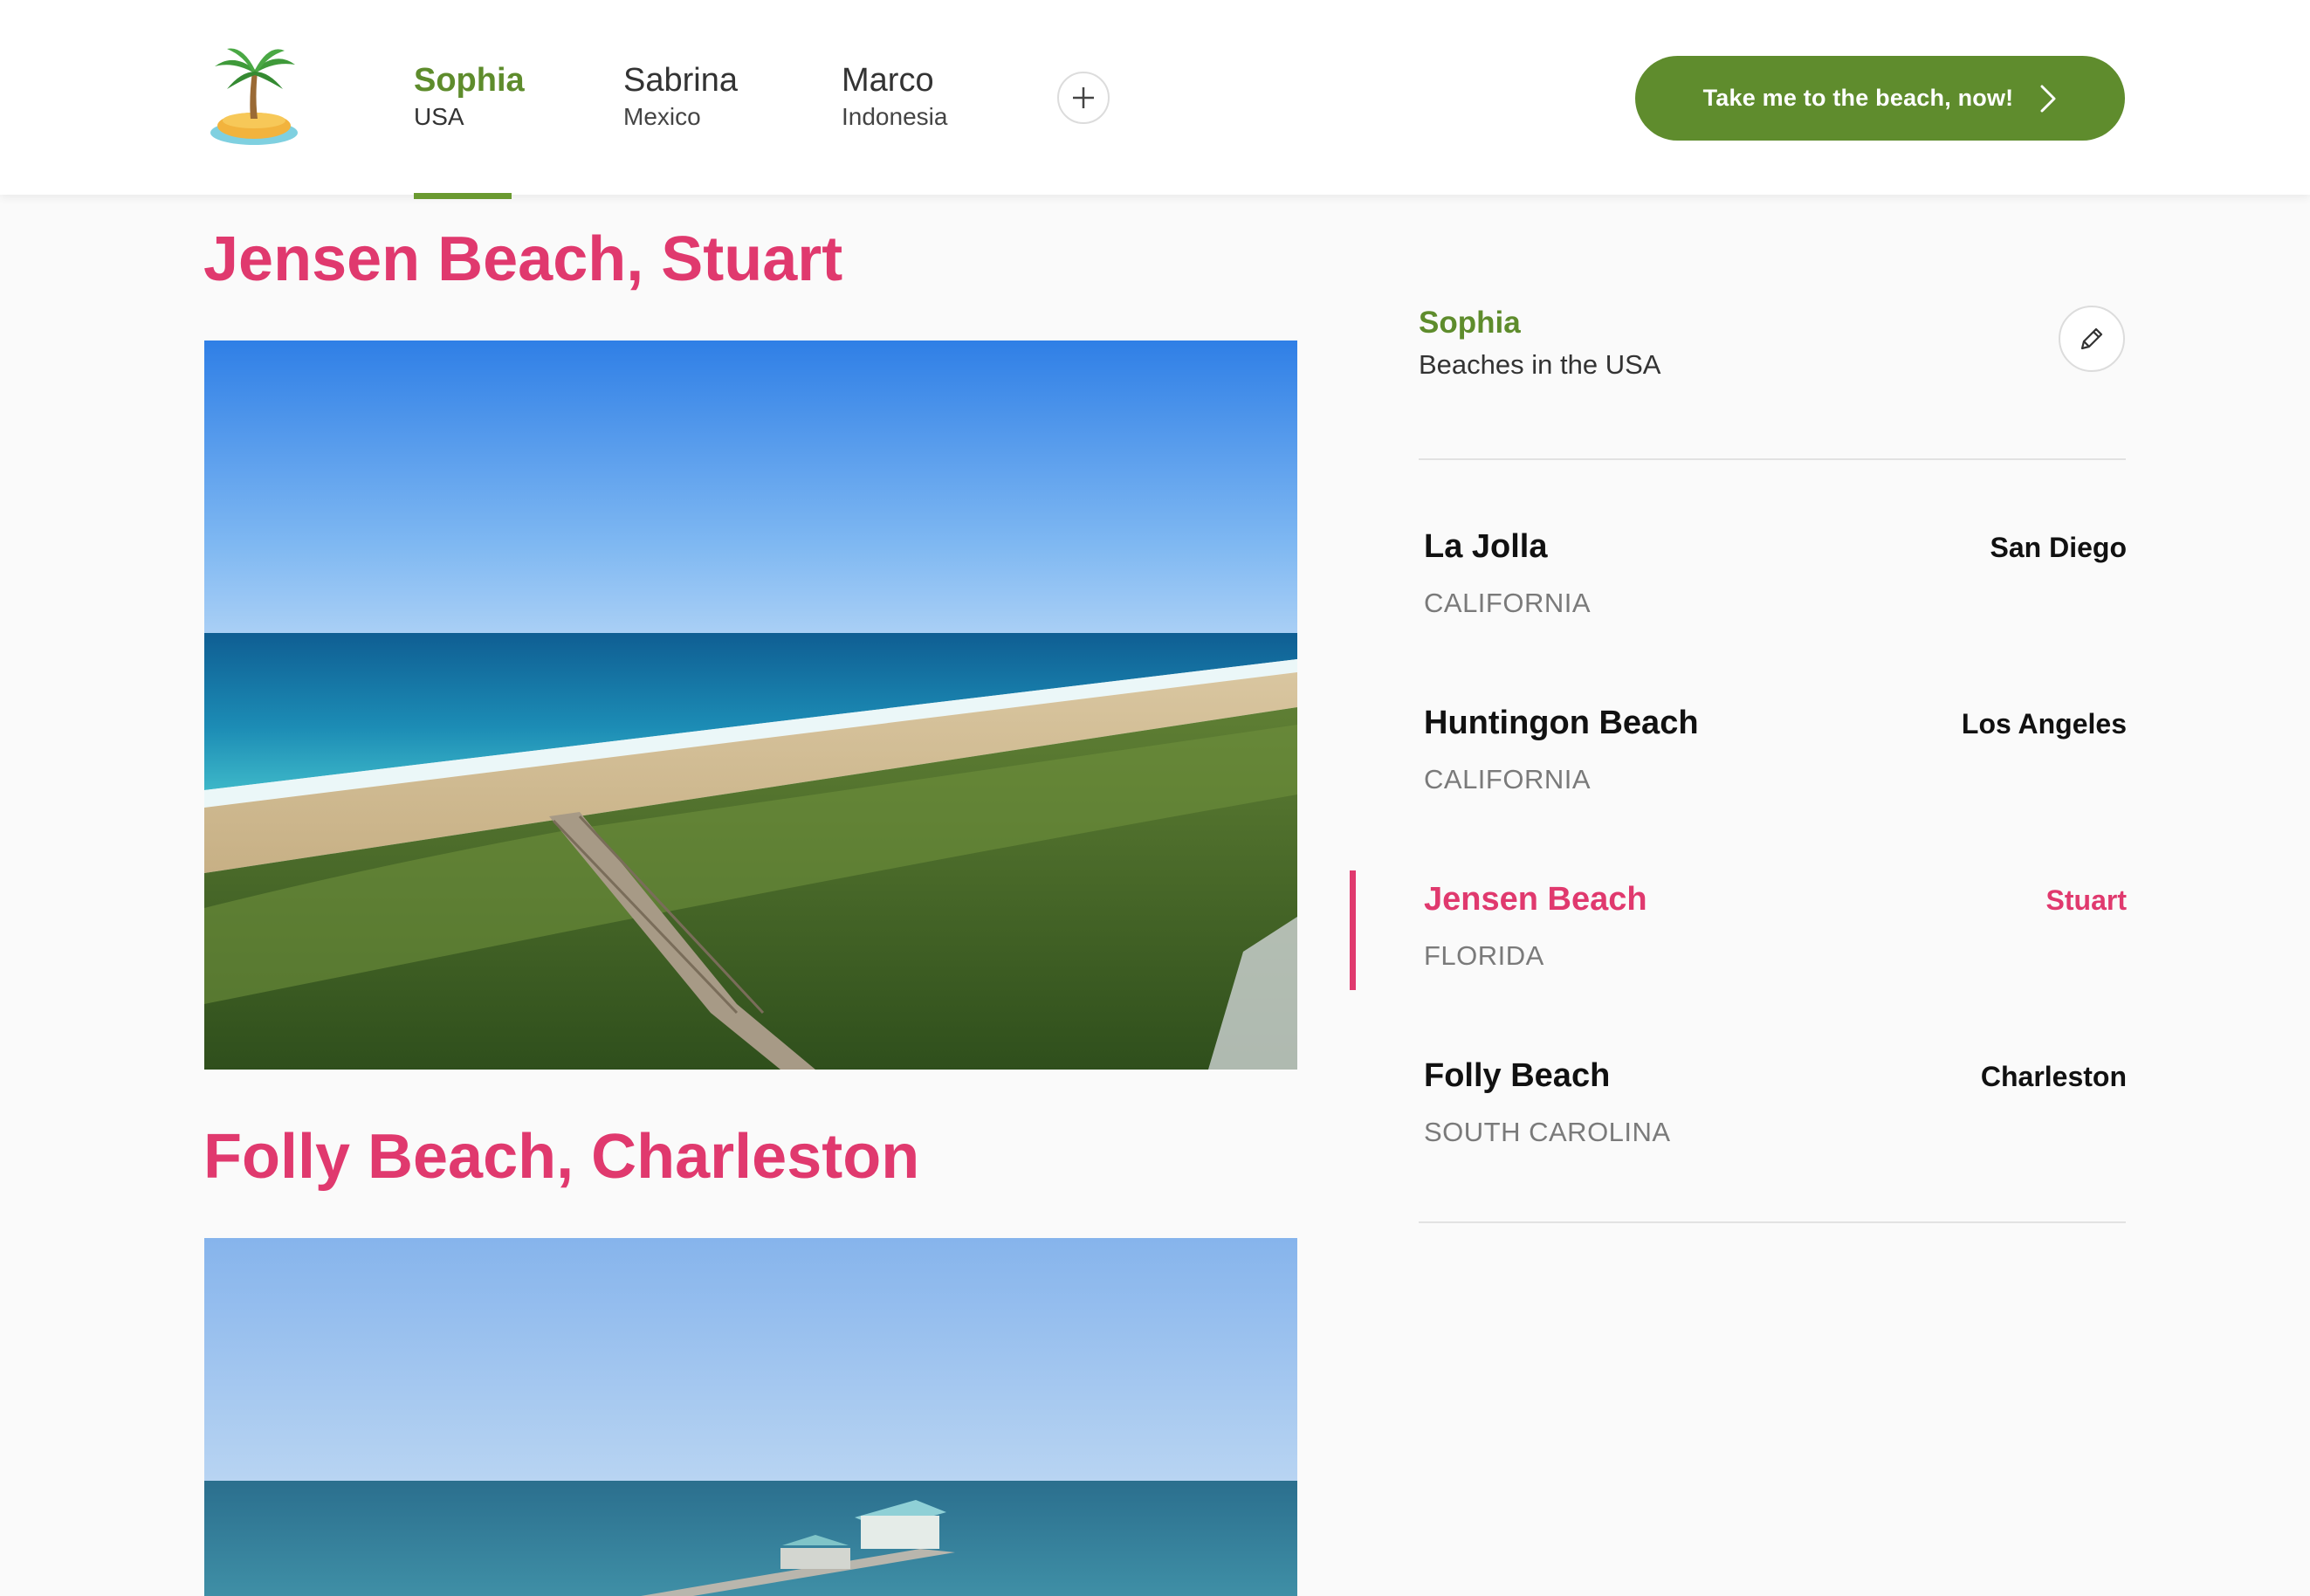  Describe the element at coordinates (1739, 931) in the screenshot. I see `beach-list-item-active: Jensen Beach Stuart FLORIDA` at that location.